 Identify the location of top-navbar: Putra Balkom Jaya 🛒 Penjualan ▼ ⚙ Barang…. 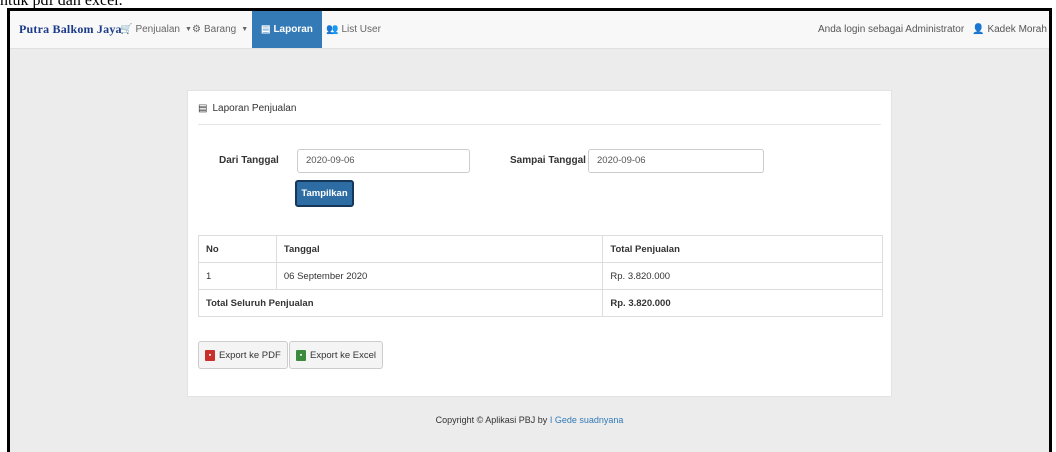
(529, 30).